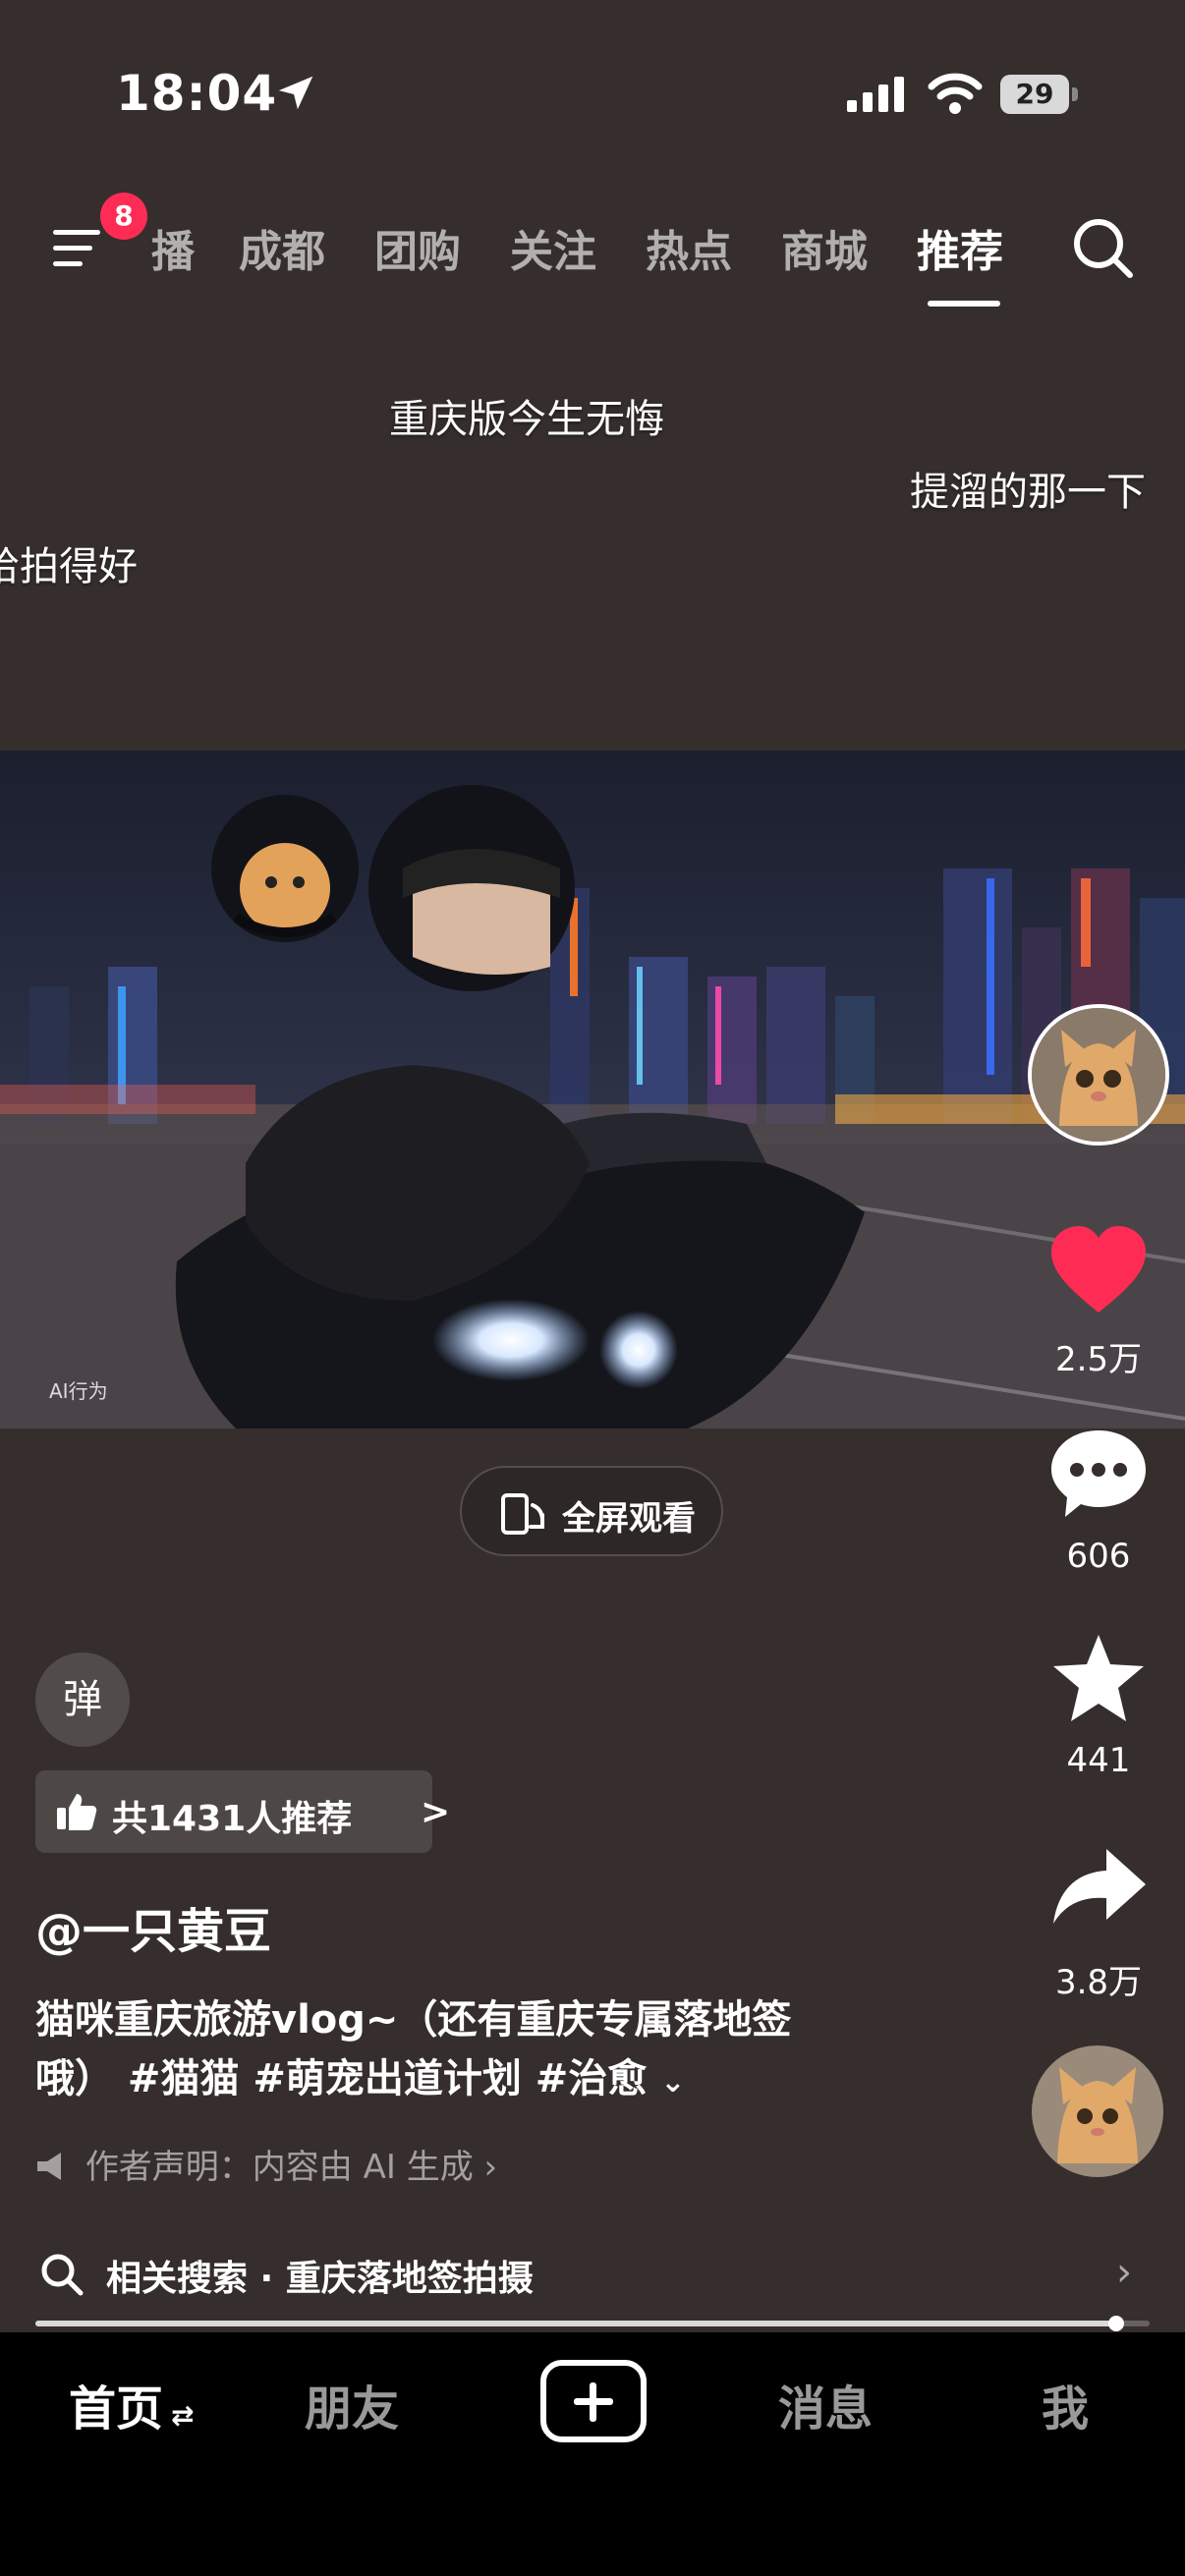 The width and height of the screenshot is (1185, 2576). Describe the element at coordinates (1099, 1271) in the screenshot. I see `like-heart-icon` at that location.